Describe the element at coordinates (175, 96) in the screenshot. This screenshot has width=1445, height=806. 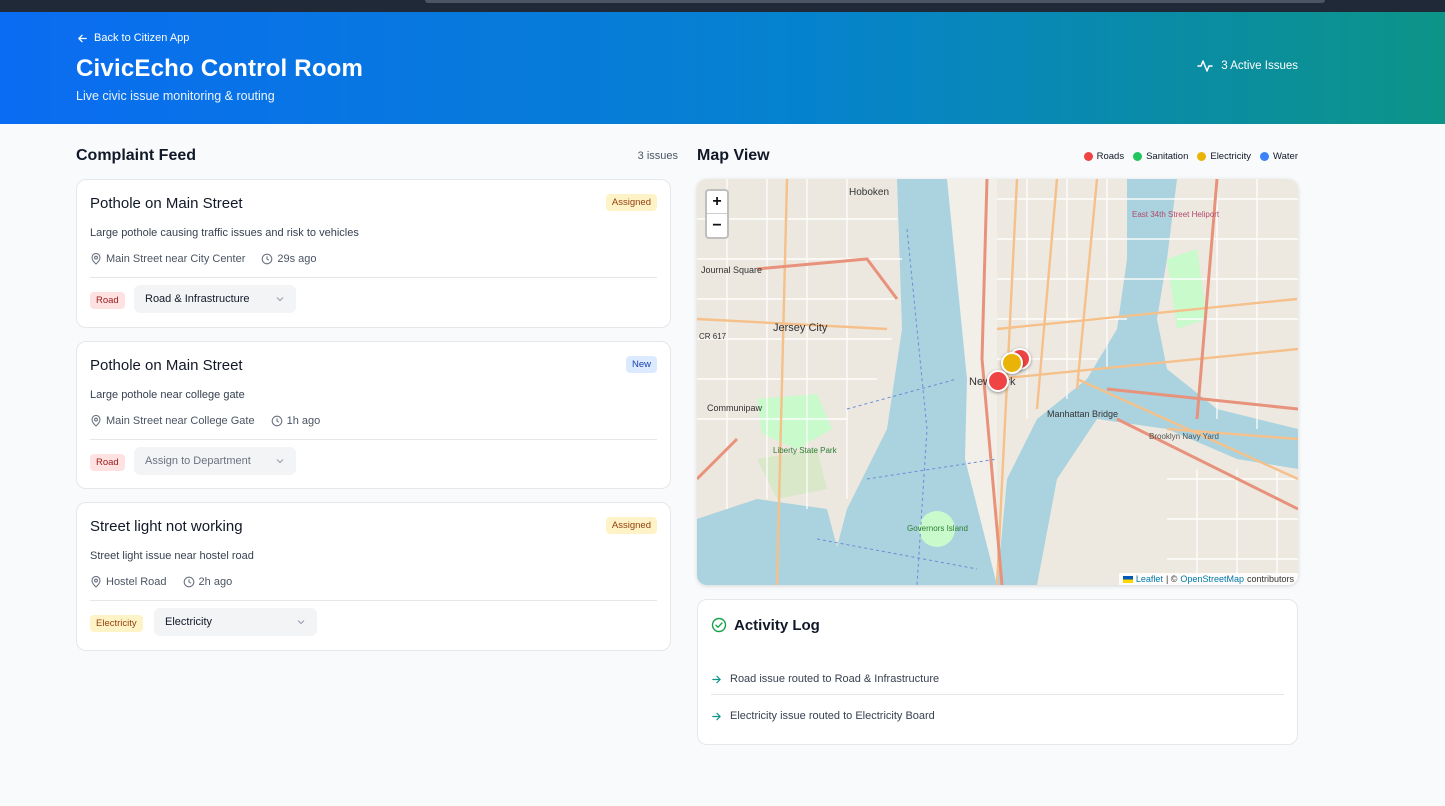
I see `page-subtitle: Live civic issue monitoring & routing` at that location.